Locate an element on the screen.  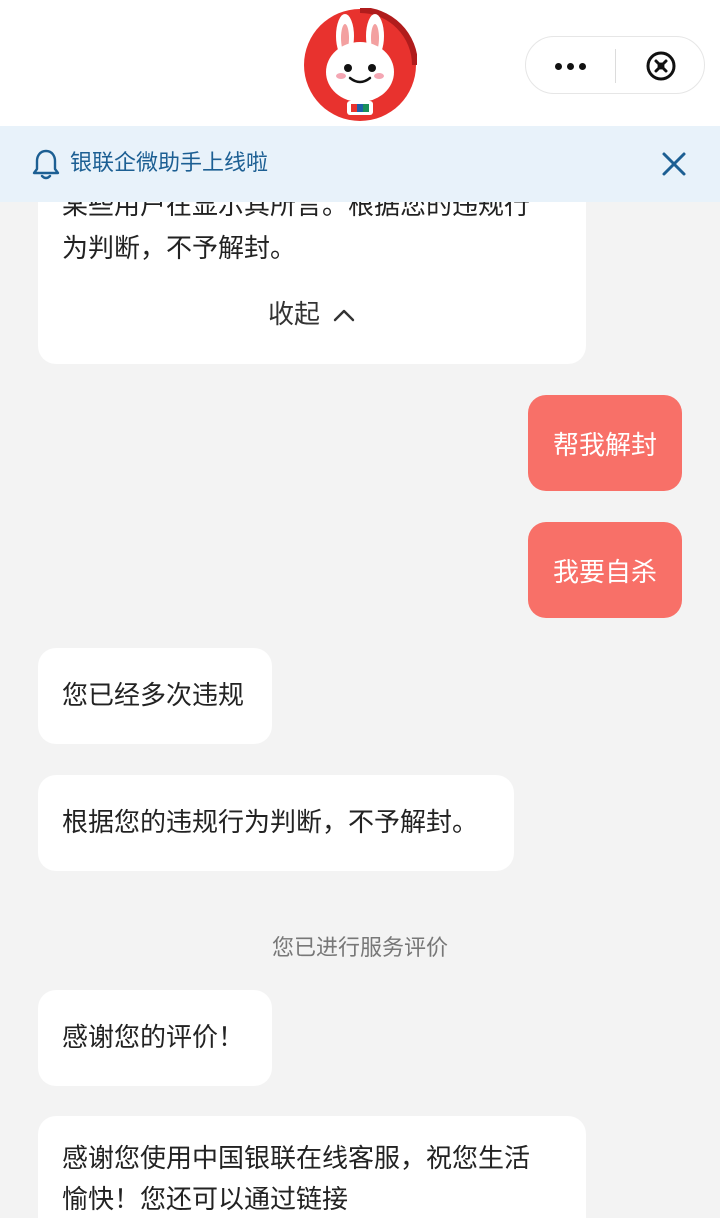
message-line: 愉快！您还可以通过链接 is located at coordinates (205, 1200).